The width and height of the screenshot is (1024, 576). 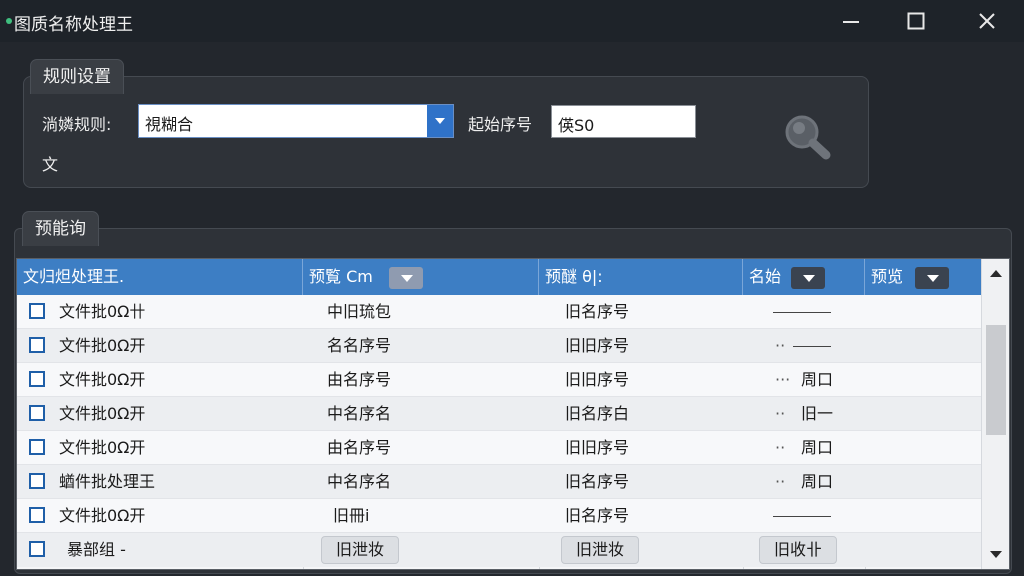 What do you see at coordinates (96, 549) in the screenshot?
I see `row-filename: 暴部组 -` at bounding box center [96, 549].